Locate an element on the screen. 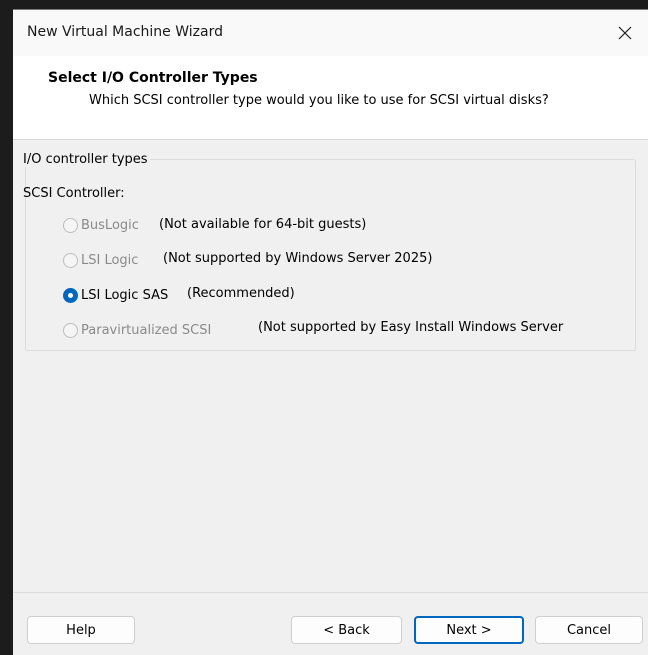  close-button is located at coordinates (625, 33).